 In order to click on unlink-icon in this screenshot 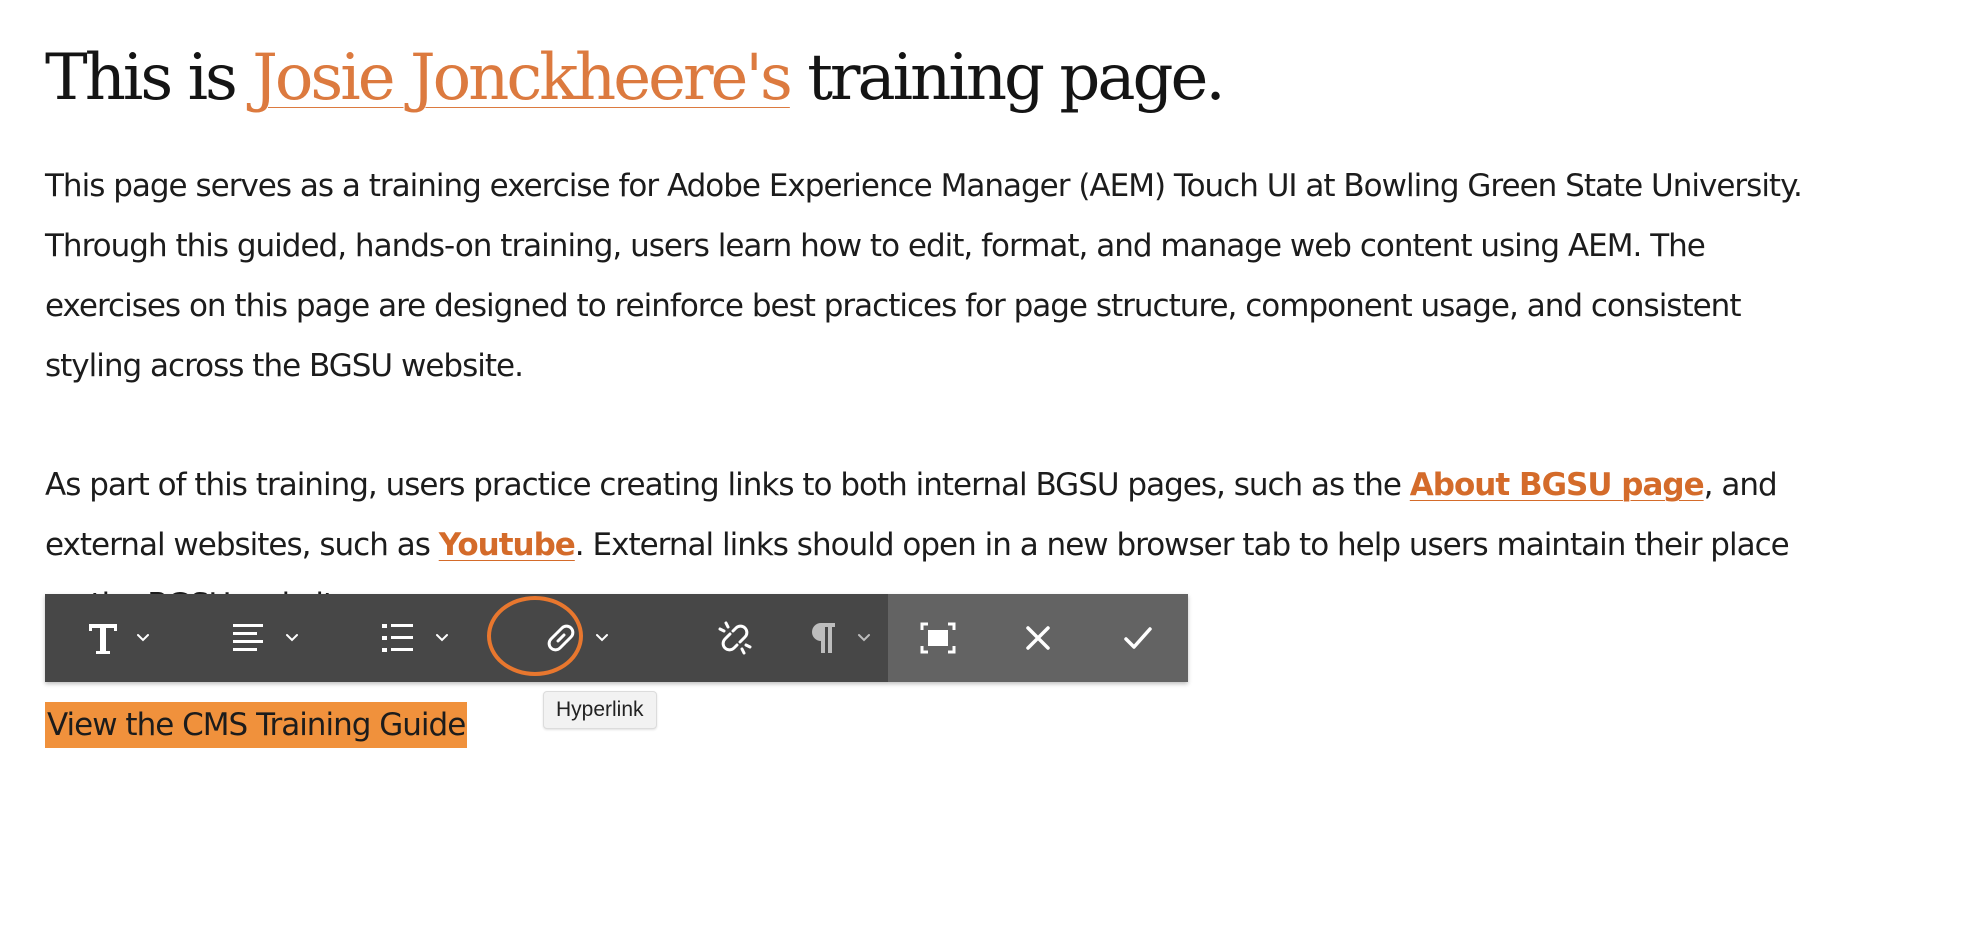, I will do `click(735, 638)`.